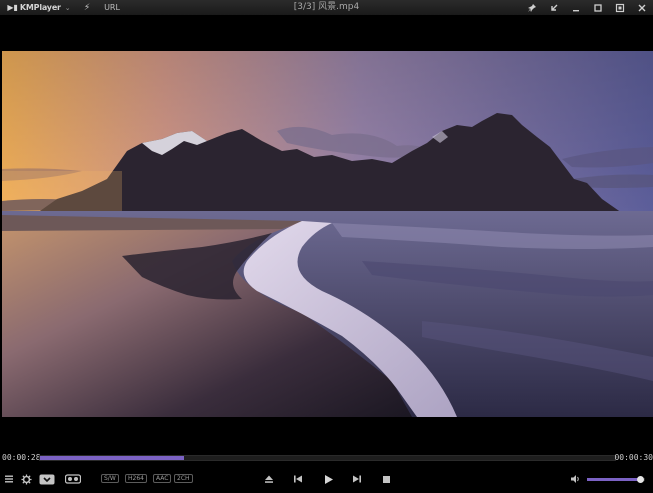 This screenshot has width=653, height=493. Describe the element at coordinates (357, 479) in the screenshot. I see `next-icon` at that location.